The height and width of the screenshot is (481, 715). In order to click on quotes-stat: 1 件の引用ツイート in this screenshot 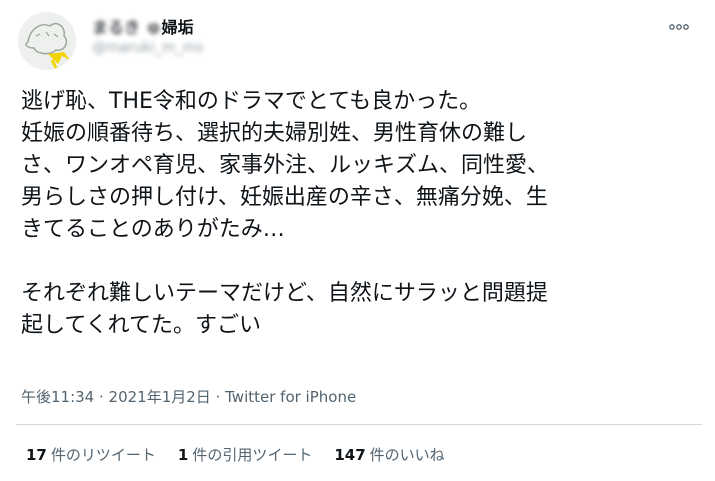, I will do `click(245, 454)`.